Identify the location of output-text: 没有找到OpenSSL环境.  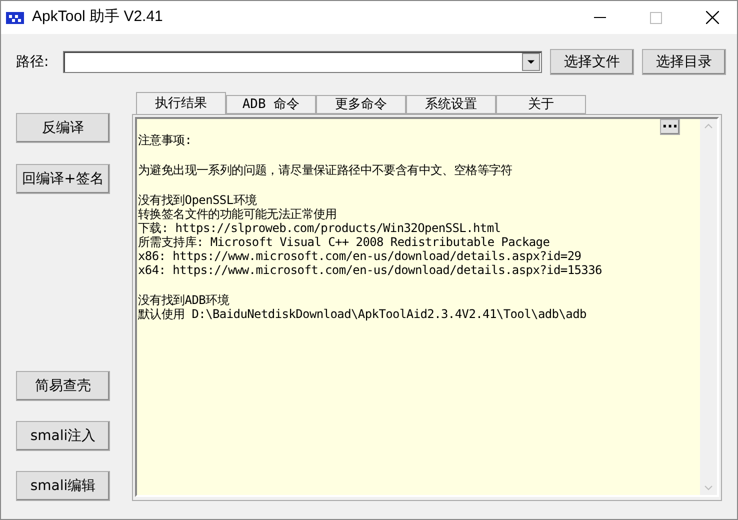
(198, 200).